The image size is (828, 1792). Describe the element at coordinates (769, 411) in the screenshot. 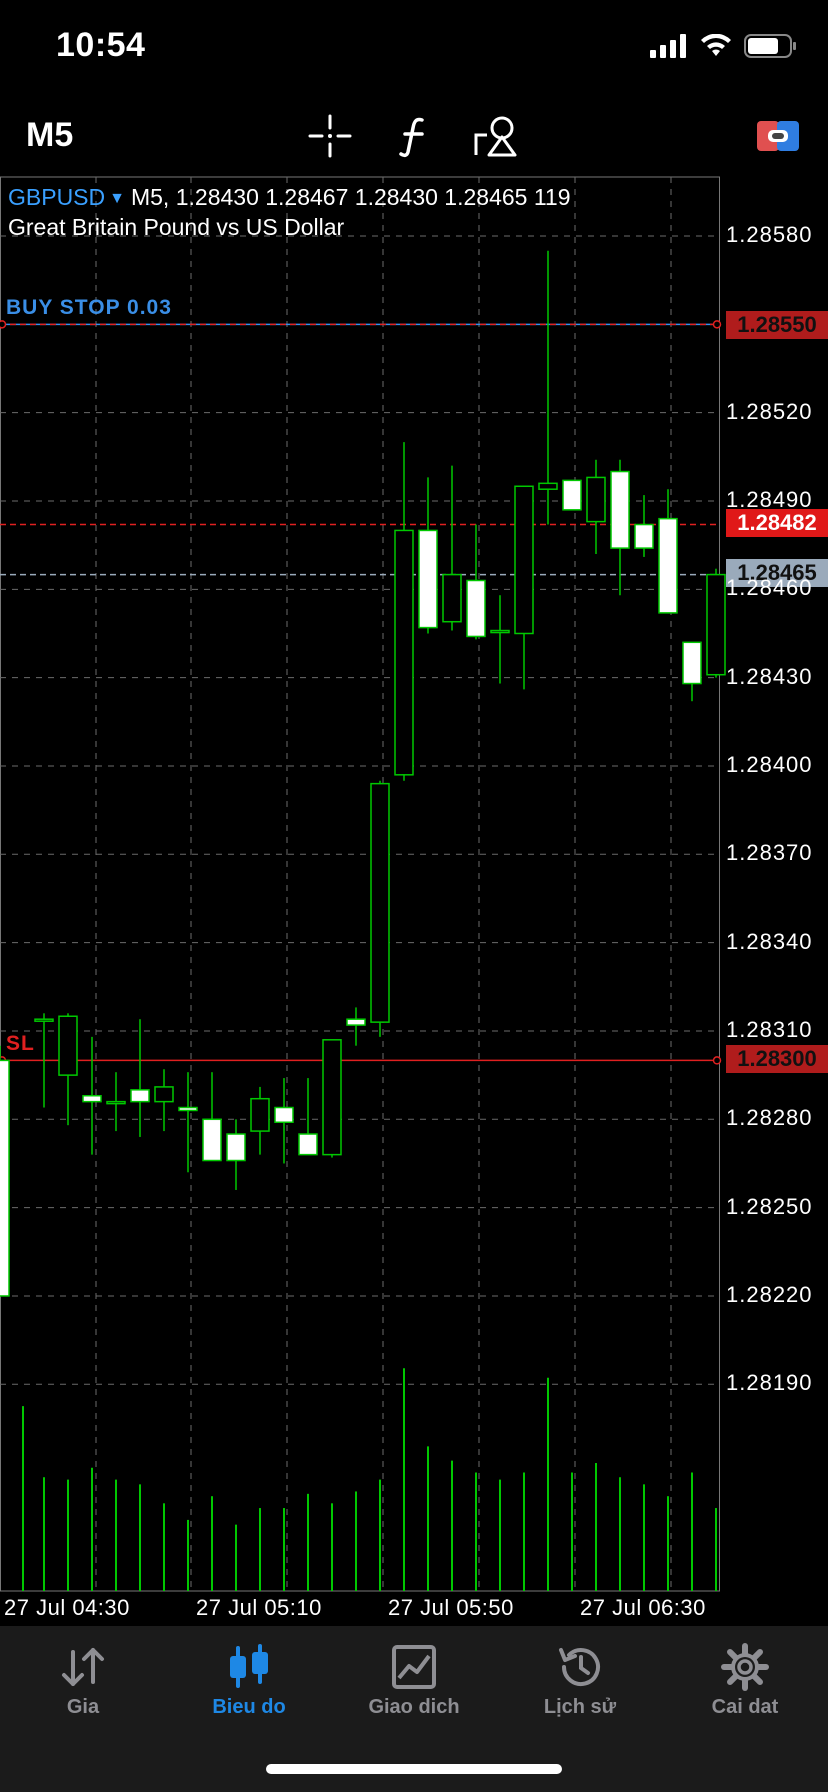

I see `price-tick-label: 1.28520` at that location.